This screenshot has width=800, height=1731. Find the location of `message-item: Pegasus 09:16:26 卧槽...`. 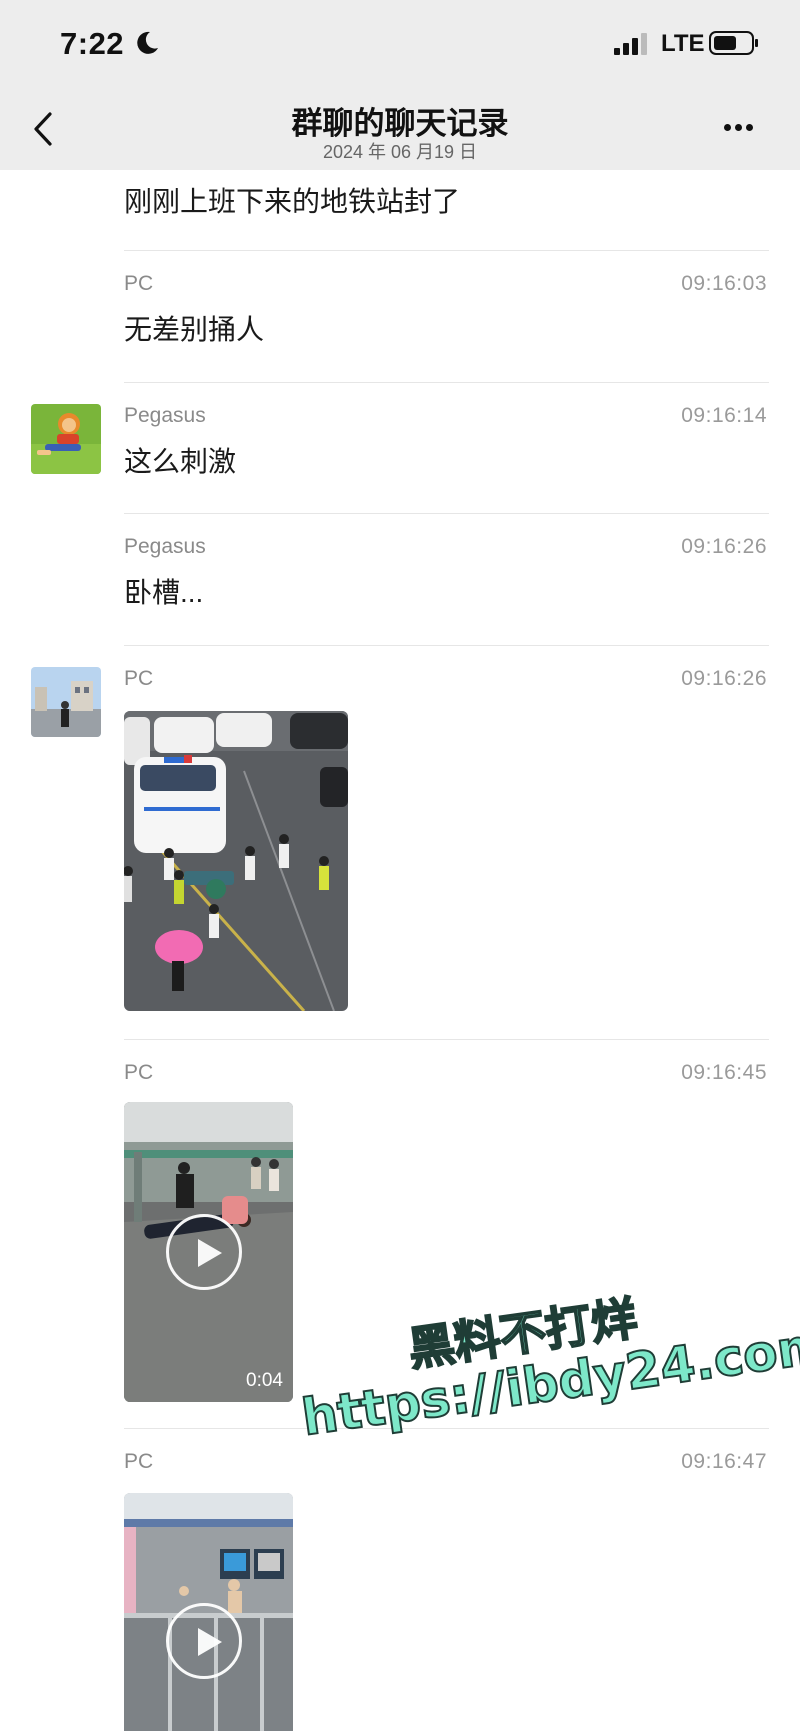

message-item: Pegasus 09:16:26 卧槽... is located at coordinates (400, 578).